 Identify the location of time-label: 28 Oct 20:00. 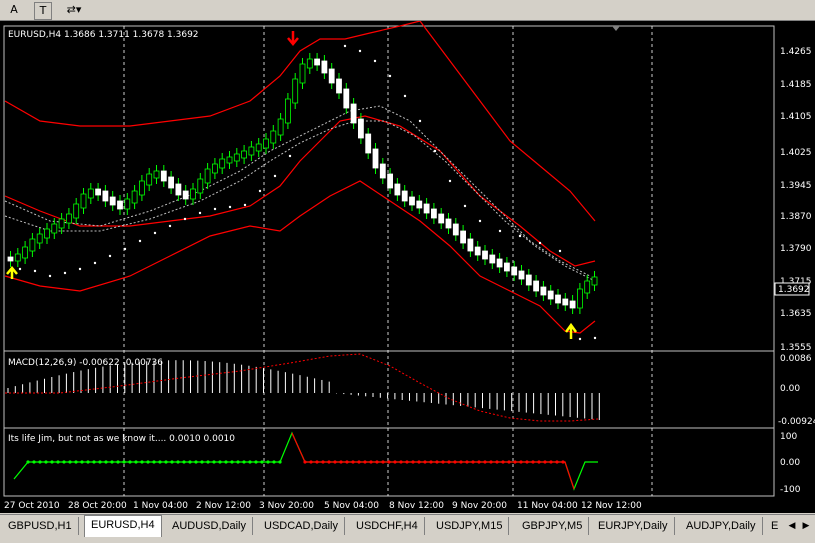
(97, 506).